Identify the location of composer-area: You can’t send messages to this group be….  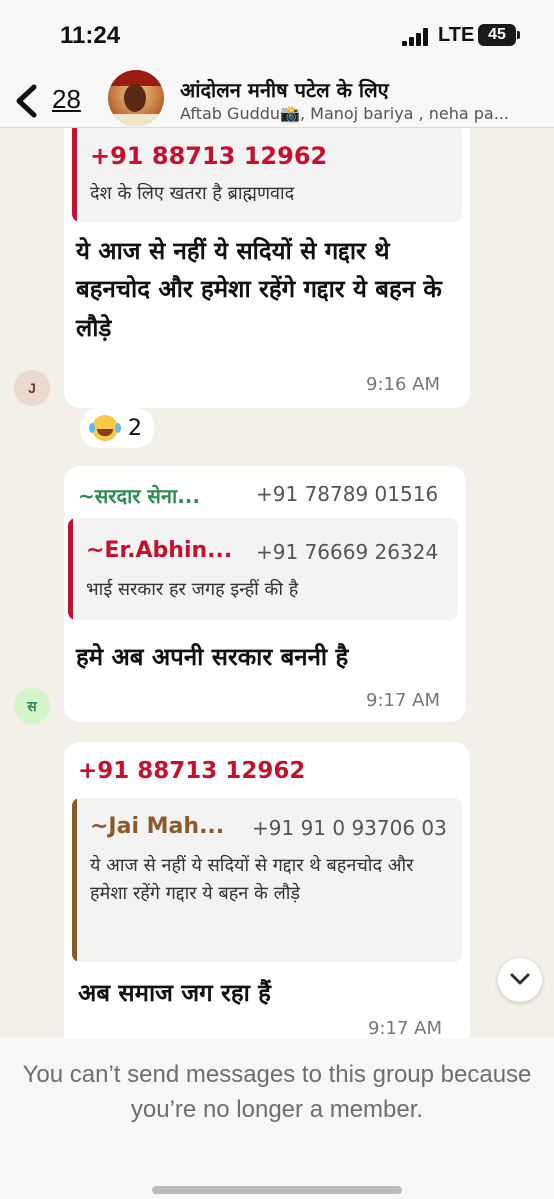
(277, 1118).